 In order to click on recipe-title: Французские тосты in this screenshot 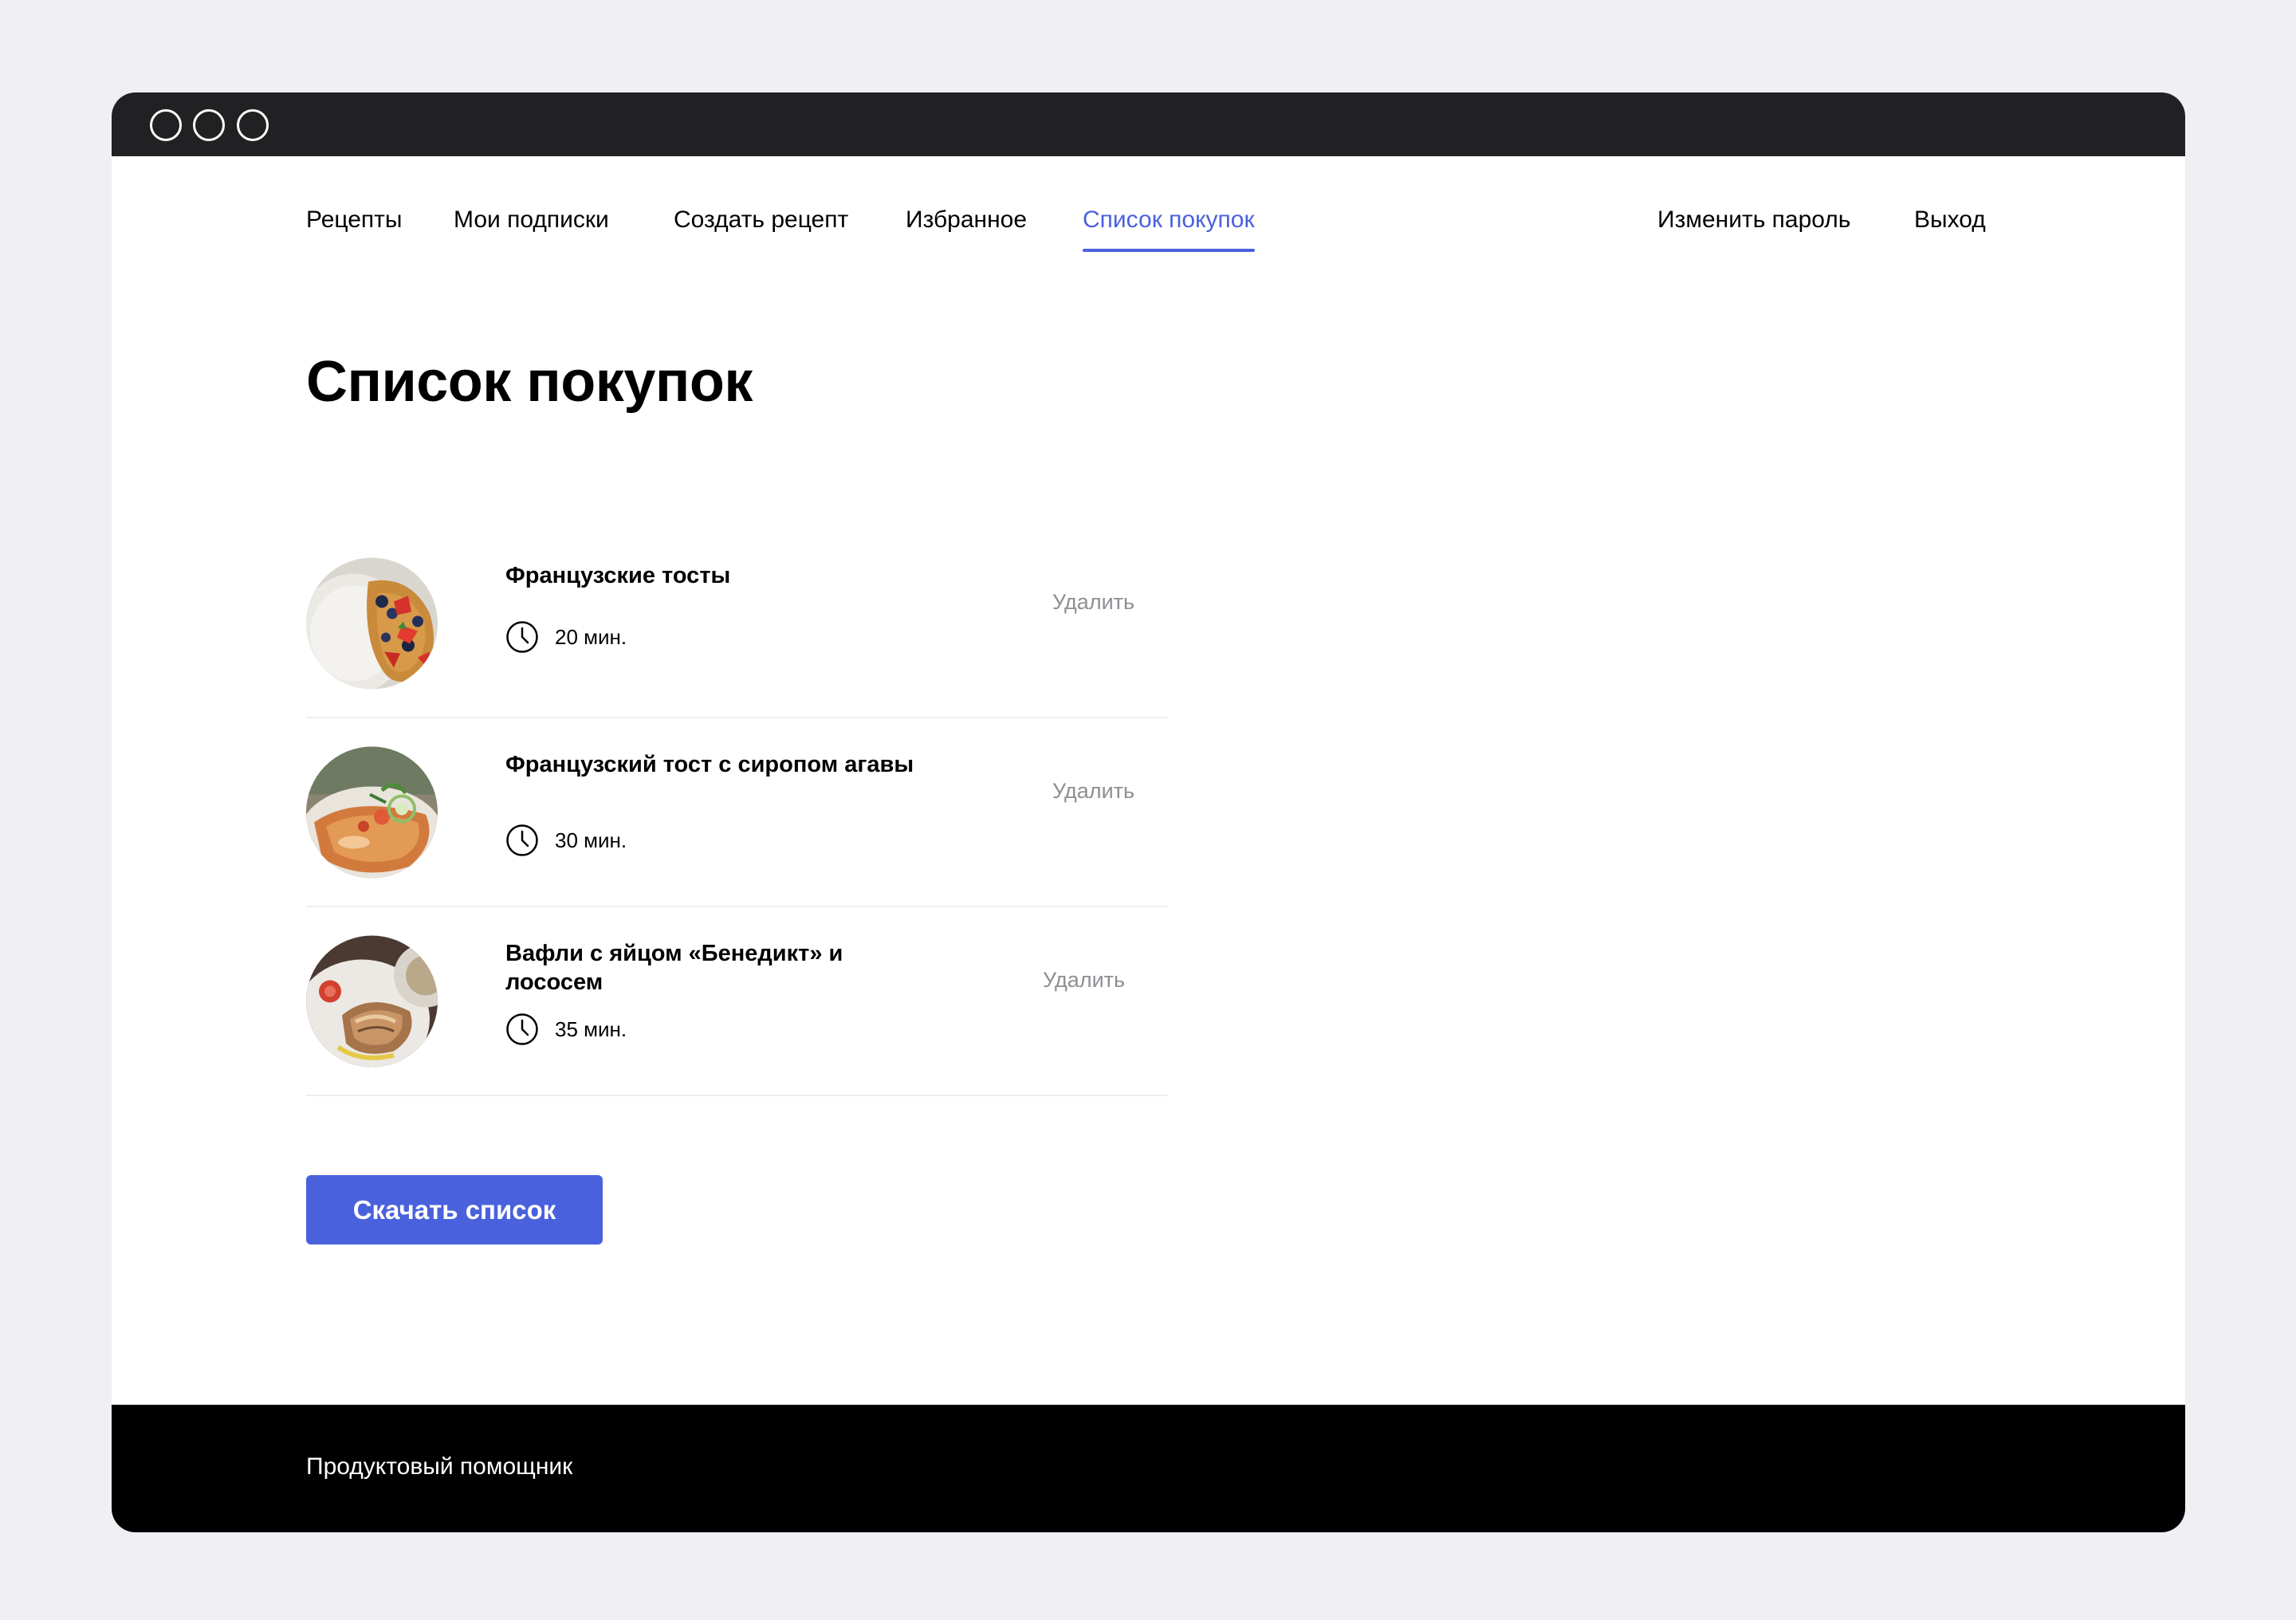, I will do `click(617, 576)`.